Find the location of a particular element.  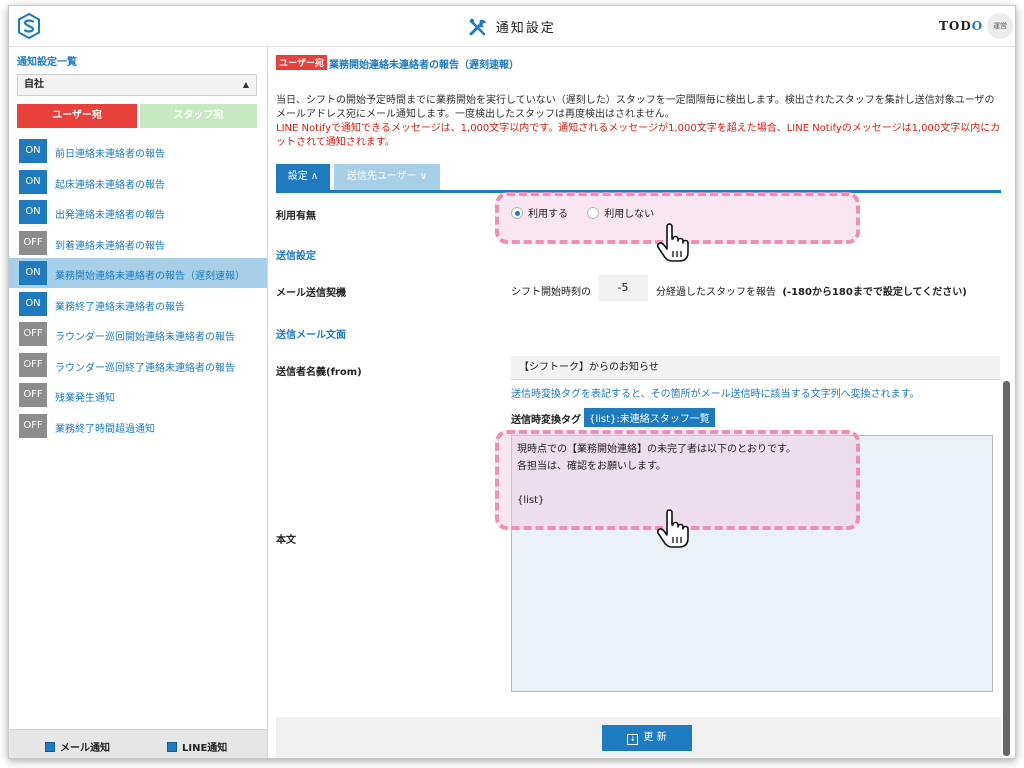

todo-text: TOD is located at coordinates (955, 26).